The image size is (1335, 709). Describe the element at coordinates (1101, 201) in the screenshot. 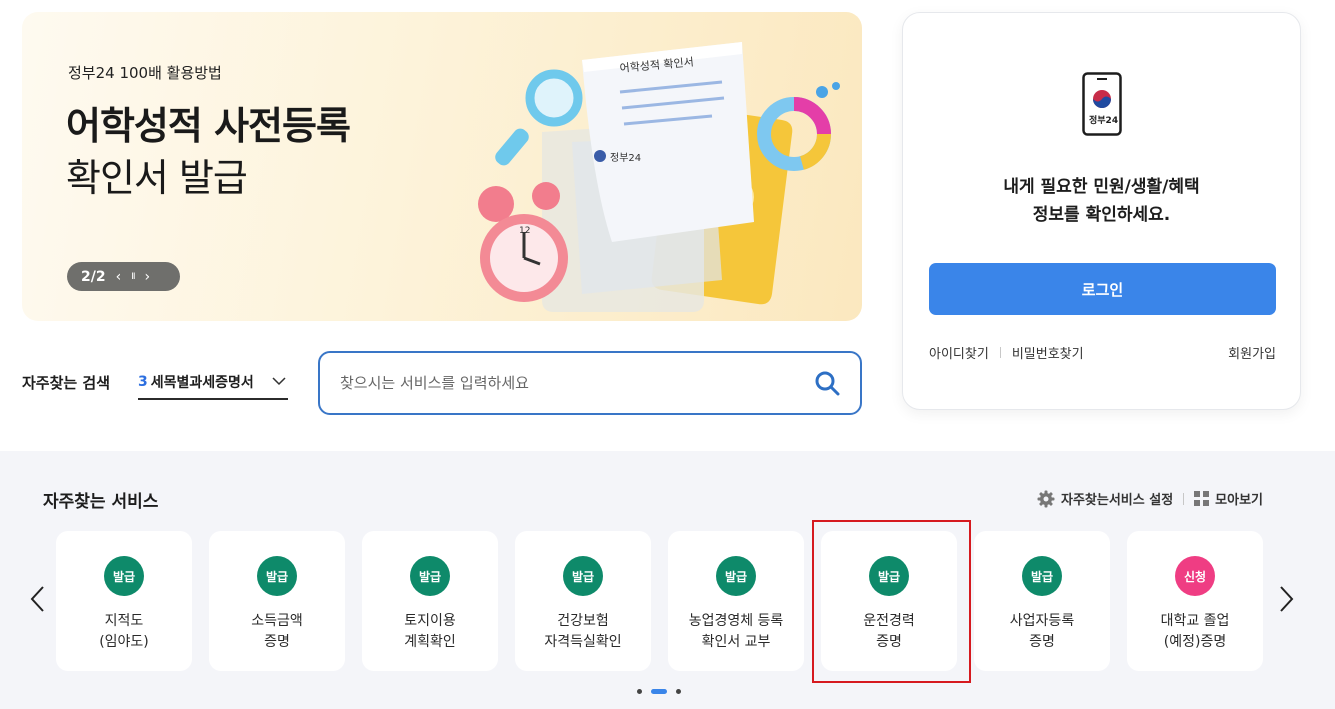

I see `login-message: 내게 필요한 민원/생활/혜택 정보를 확인하세요.` at that location.